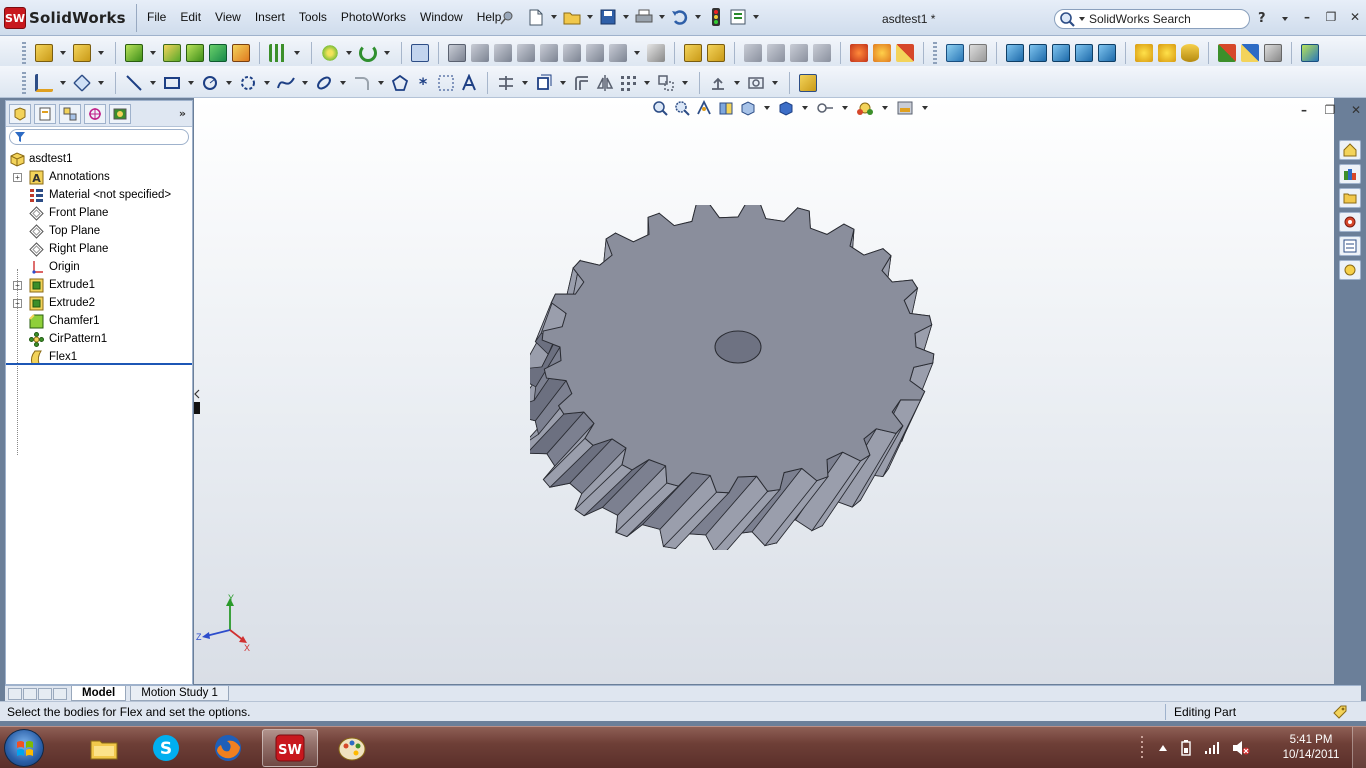 This screenshot has width=1366, height=768. I want to click on solidworks-resources-icon, so click(1350, 150).